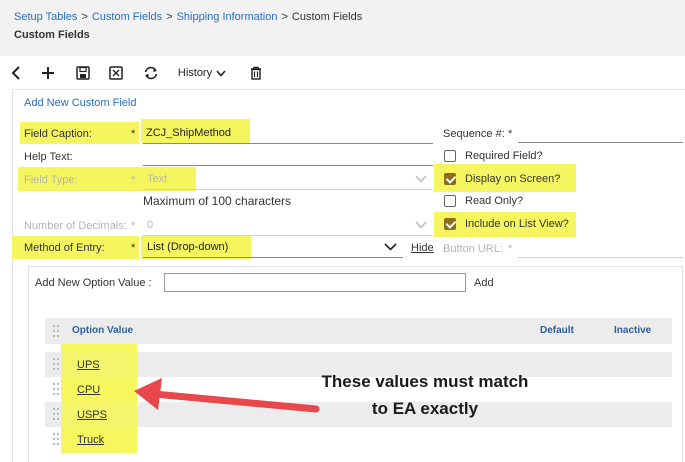  What do you see at coordinates (557, 330) in the screenshot?
I see `column-default: Default` at bounding box center [557, 330].